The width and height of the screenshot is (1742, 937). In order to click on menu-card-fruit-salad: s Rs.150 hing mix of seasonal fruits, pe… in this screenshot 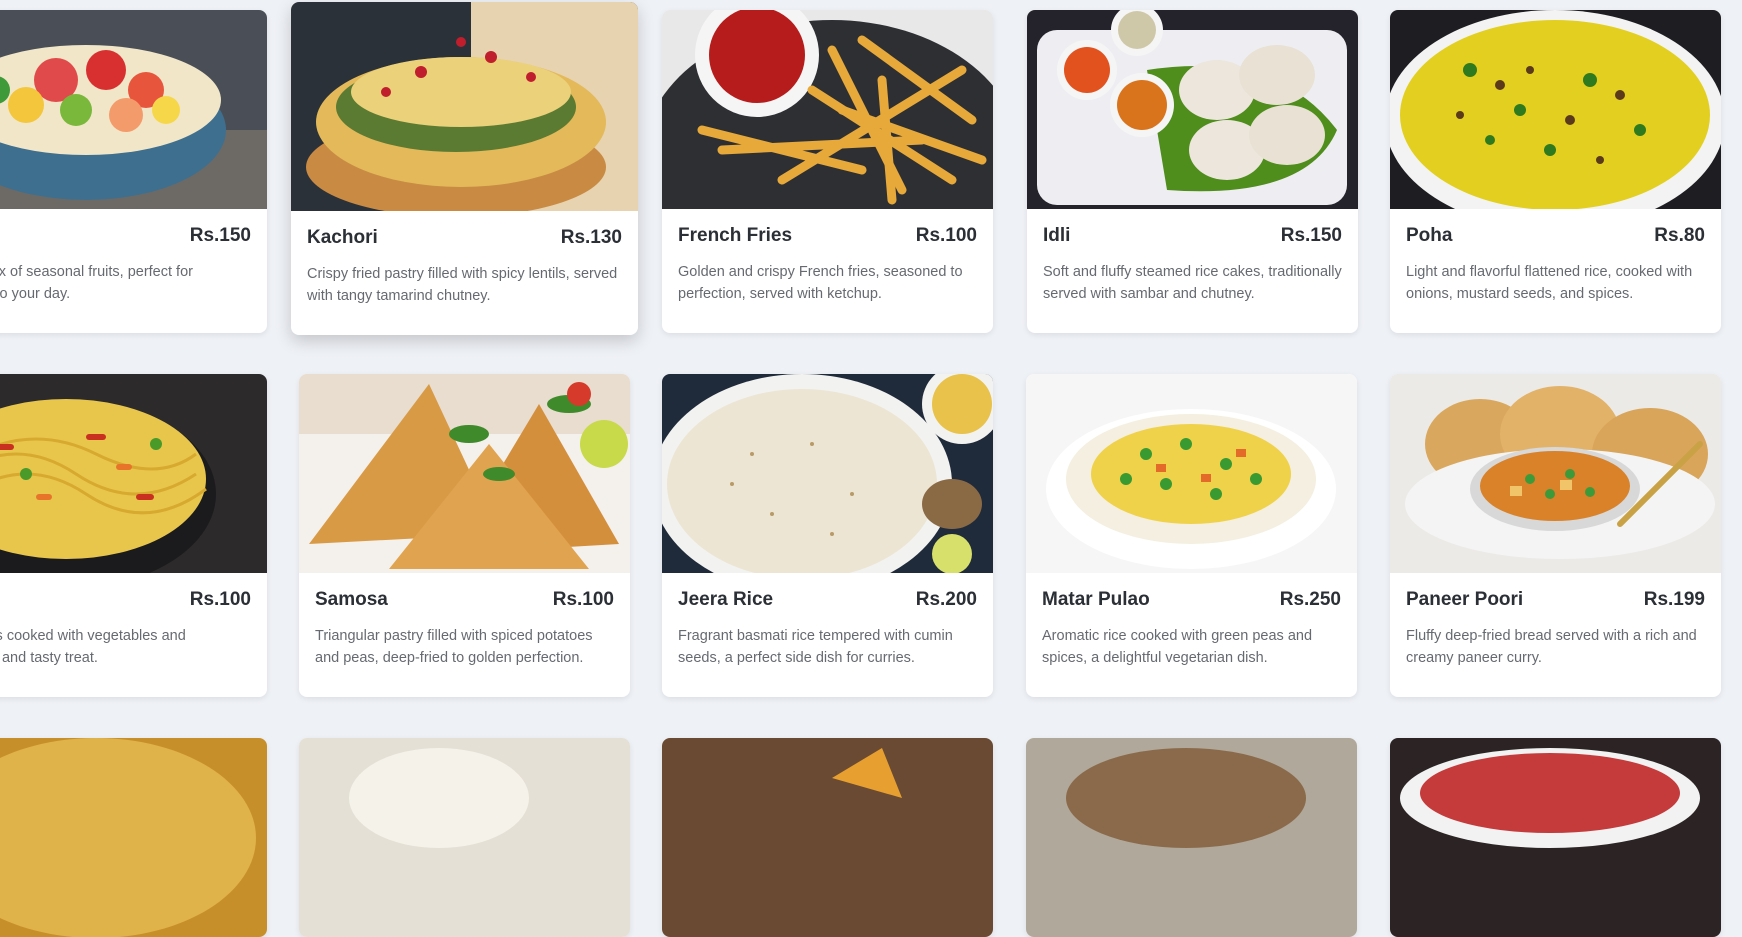, I will do `click(133, 171)`.